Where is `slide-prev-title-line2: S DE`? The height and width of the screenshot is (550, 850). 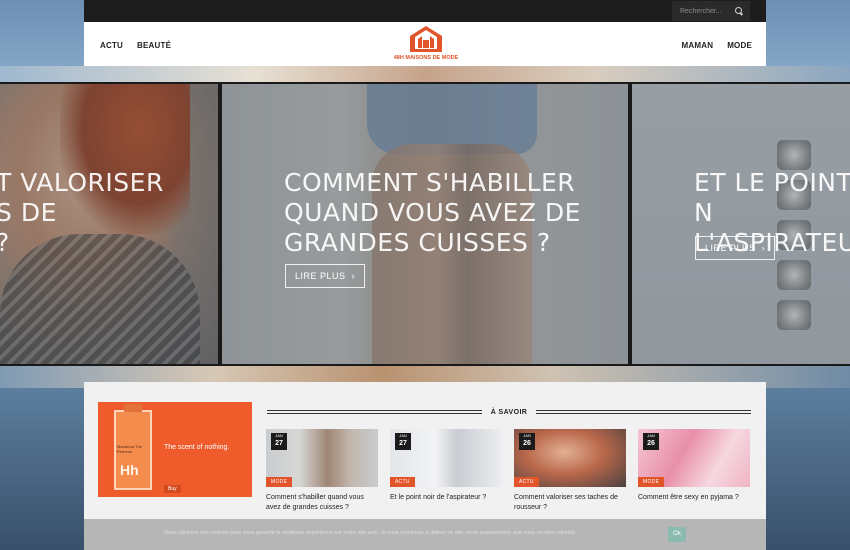 slide-prev-title-line2: S DE is located at coordinates (28, 212).